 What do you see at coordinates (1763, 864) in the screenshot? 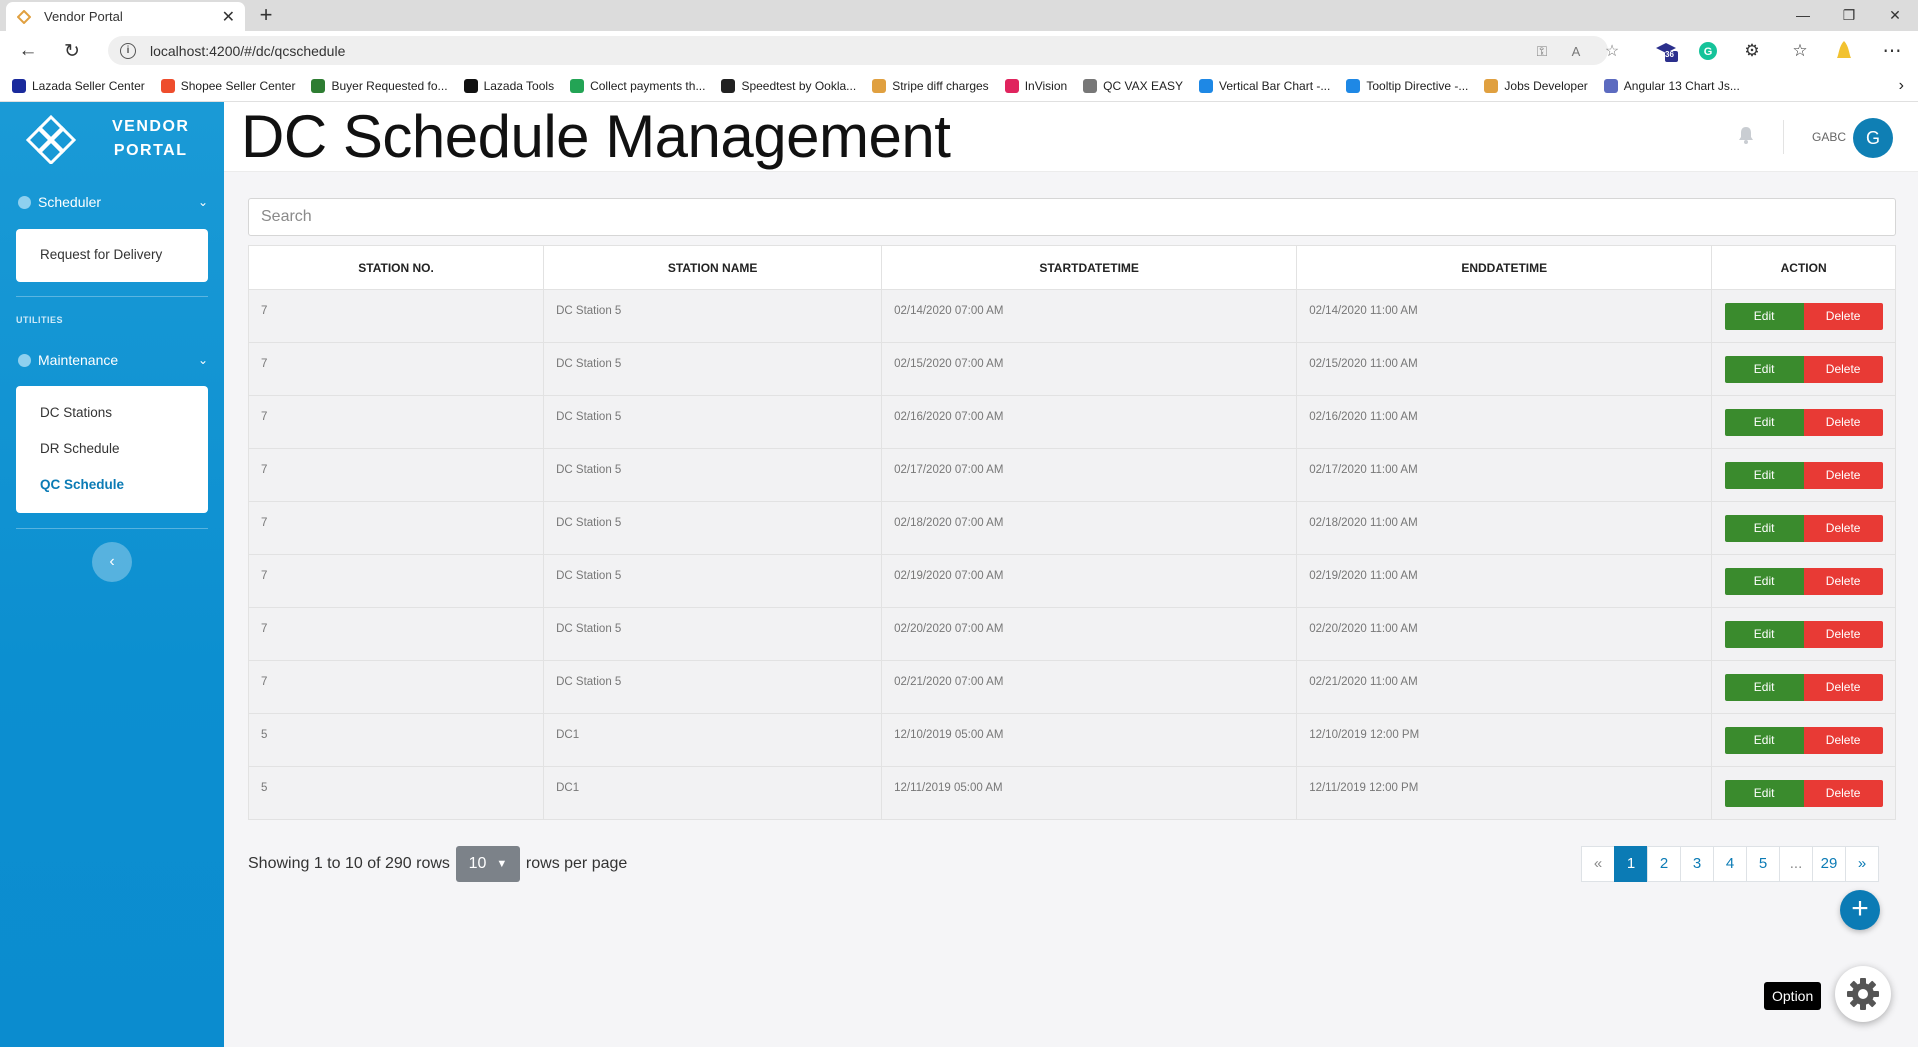
I see `pagination-item: 5` at bounding box center [1763, 864].